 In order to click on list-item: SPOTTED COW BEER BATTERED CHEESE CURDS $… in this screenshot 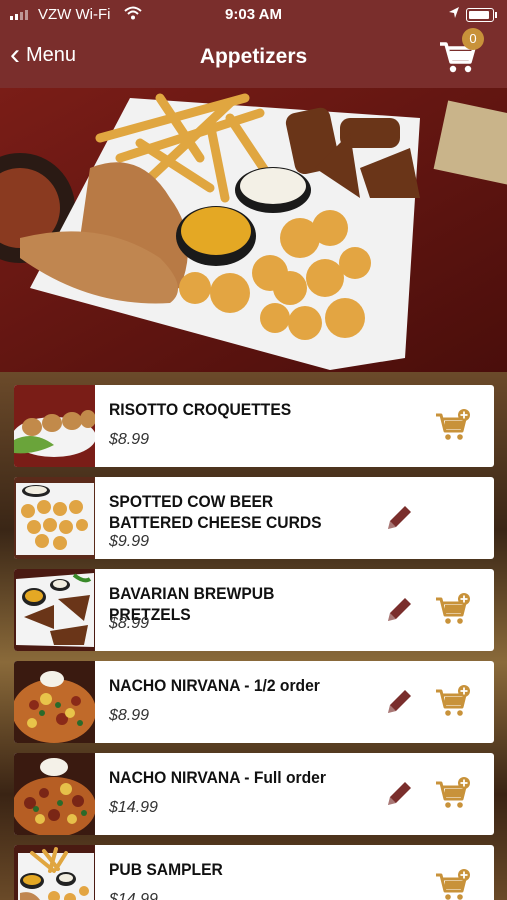, I will do `click(254, 518)`.